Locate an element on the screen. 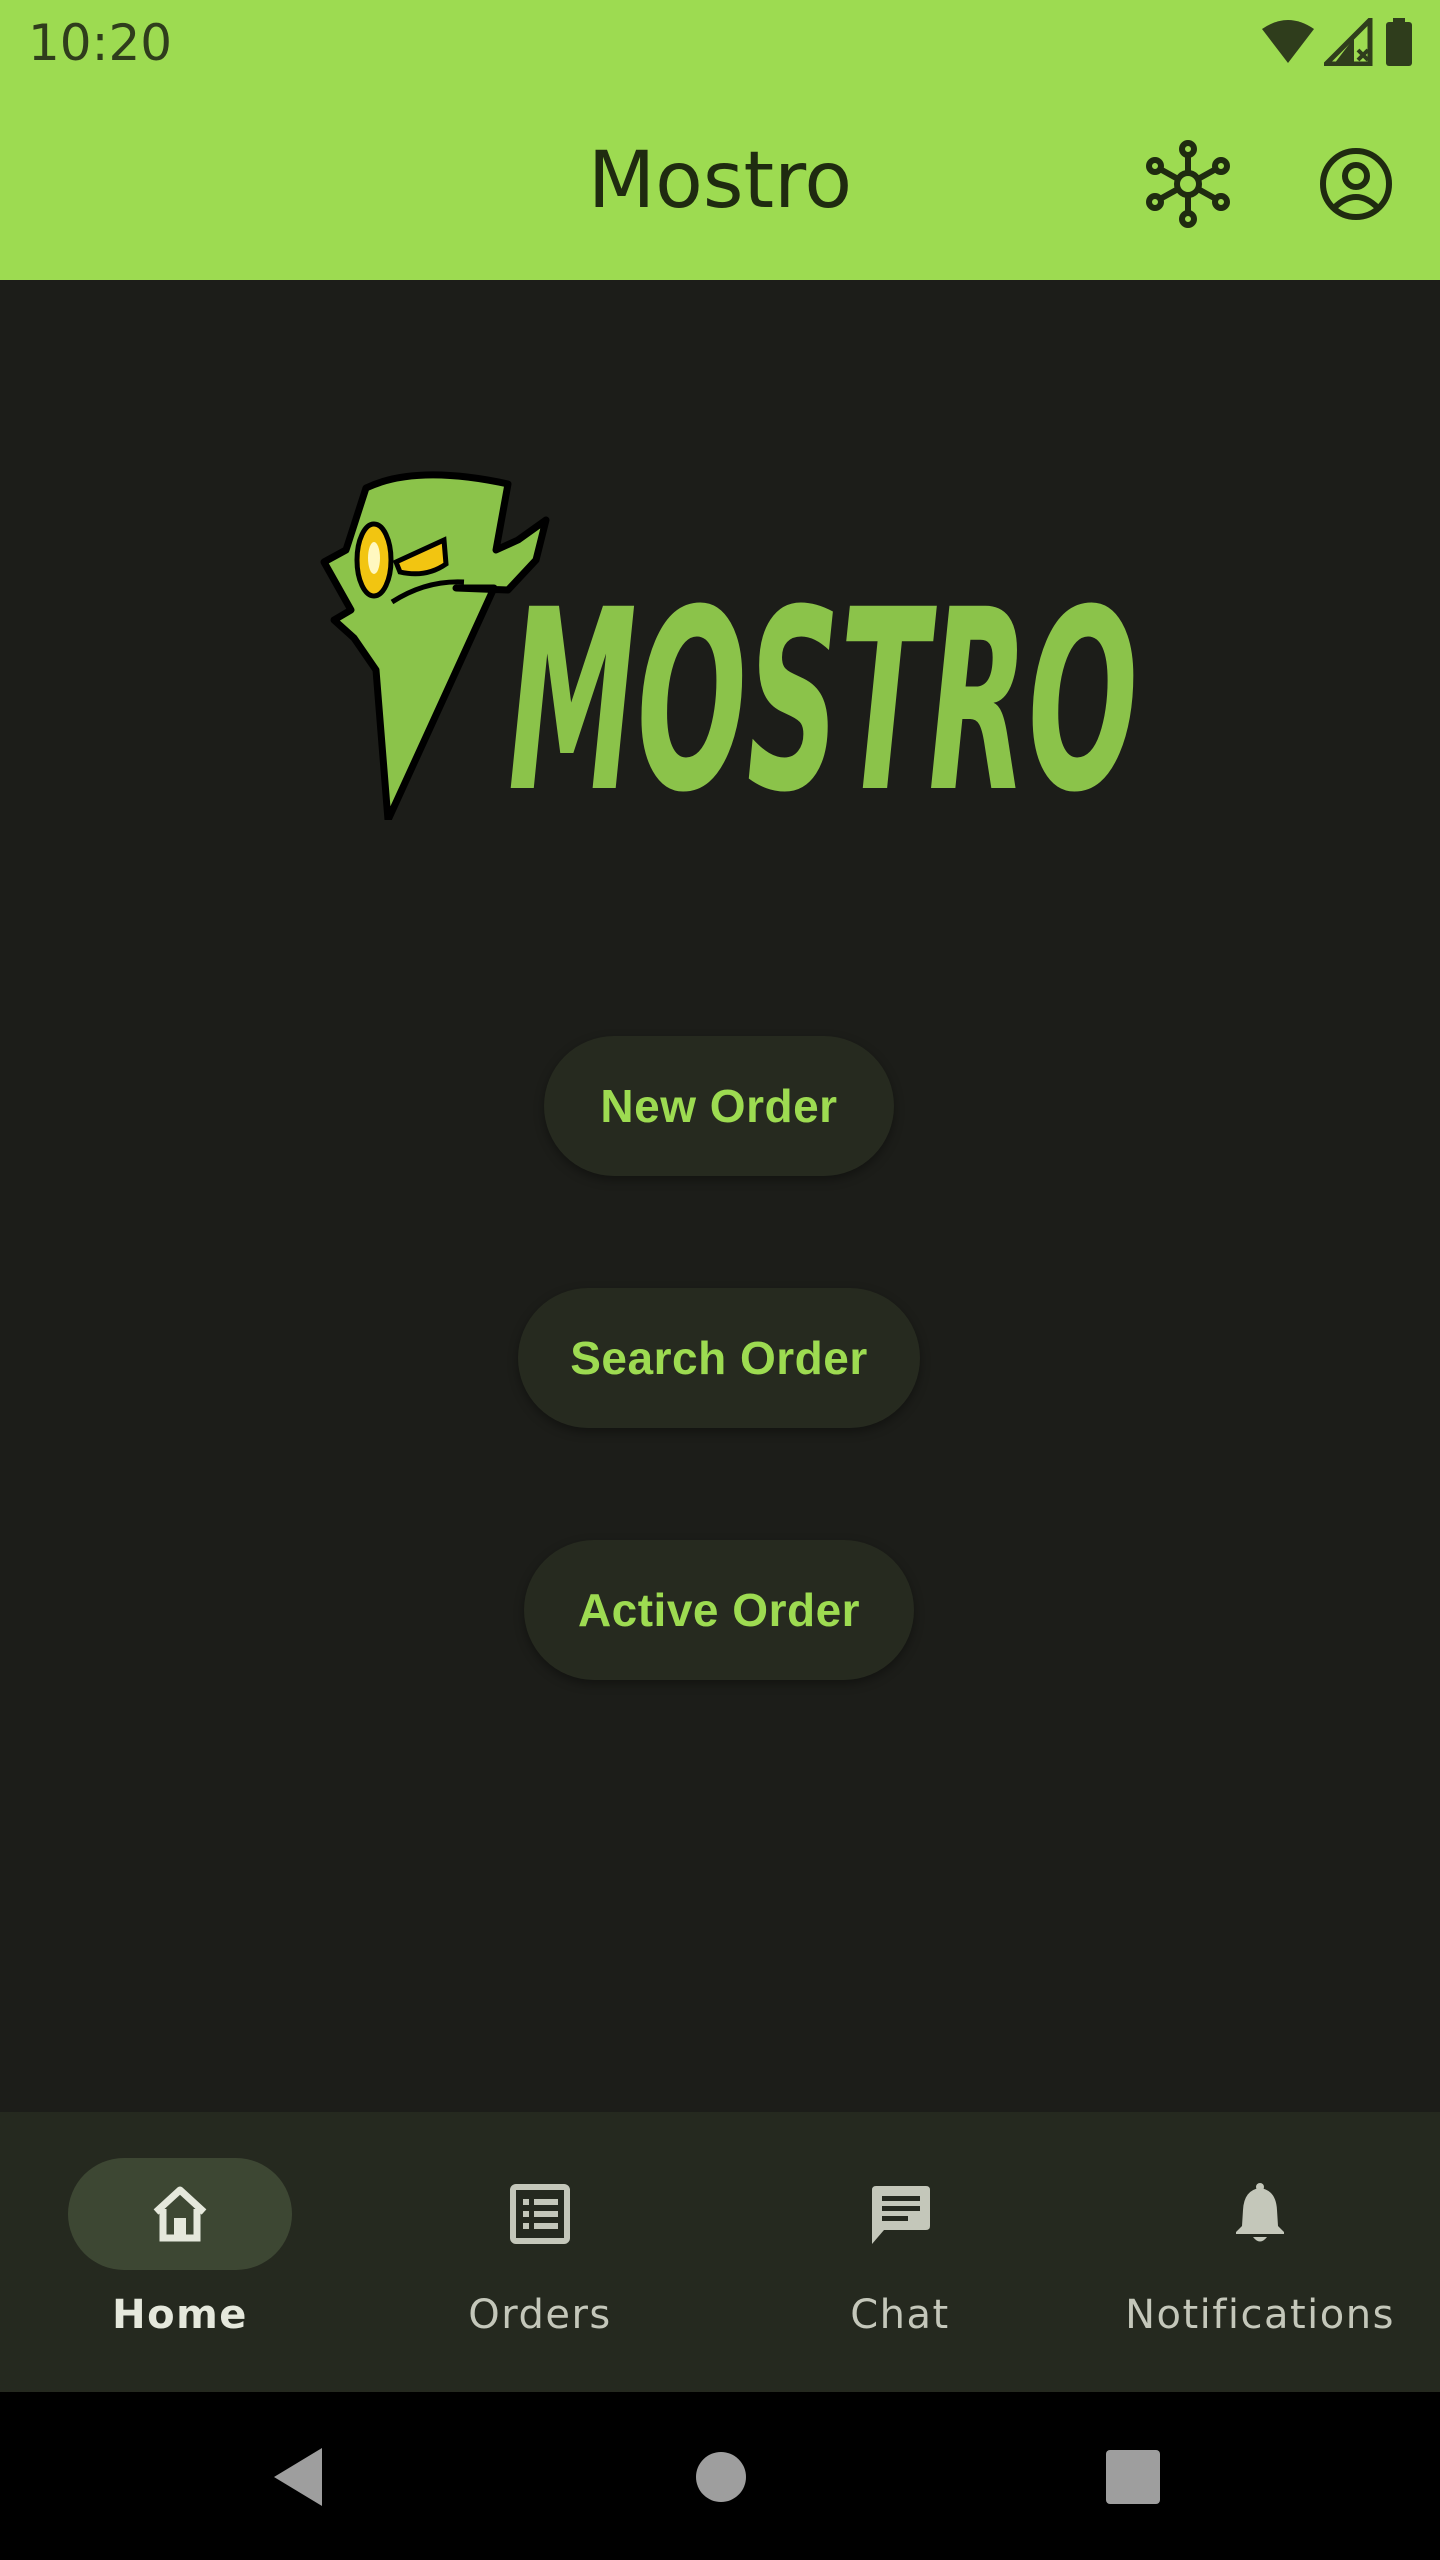 The width and height of the screenshot is (1440, 2560). nav-label-notifications: Notifications is located at coordinates (1260, 2315).